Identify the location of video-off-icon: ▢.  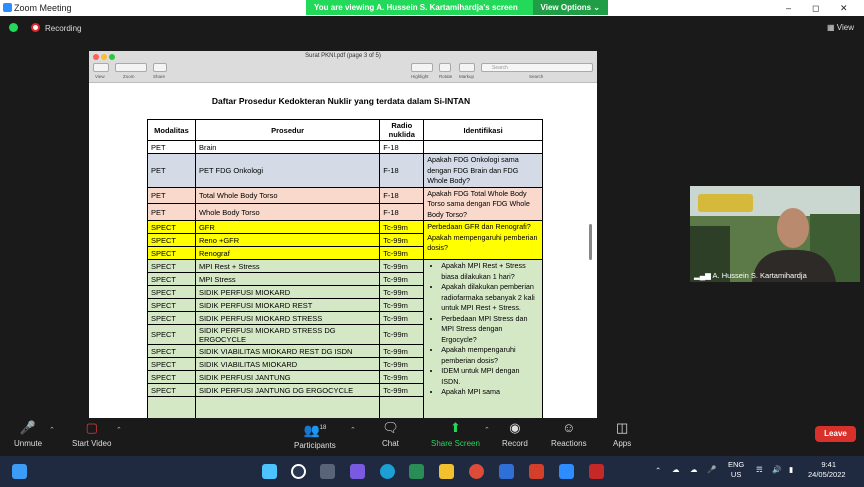
(91, 427).